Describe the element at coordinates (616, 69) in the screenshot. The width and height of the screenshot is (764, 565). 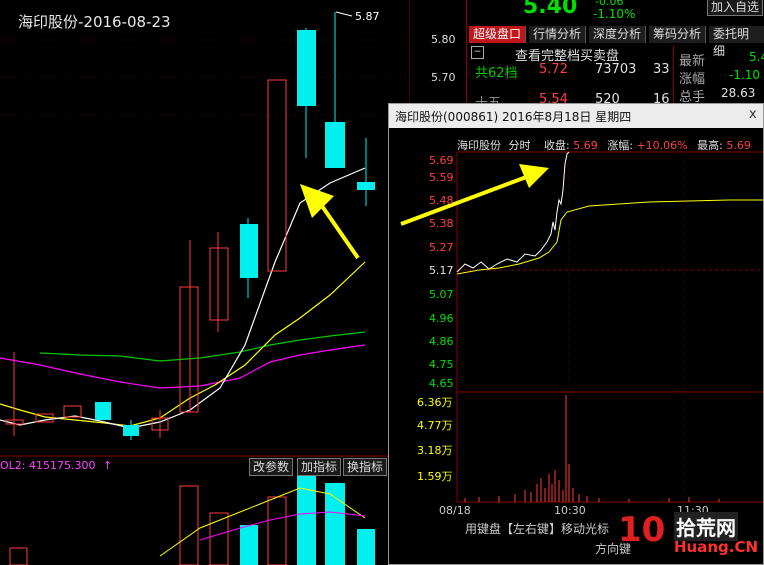
I see `orderbook-row-volume: 73703` at that location.